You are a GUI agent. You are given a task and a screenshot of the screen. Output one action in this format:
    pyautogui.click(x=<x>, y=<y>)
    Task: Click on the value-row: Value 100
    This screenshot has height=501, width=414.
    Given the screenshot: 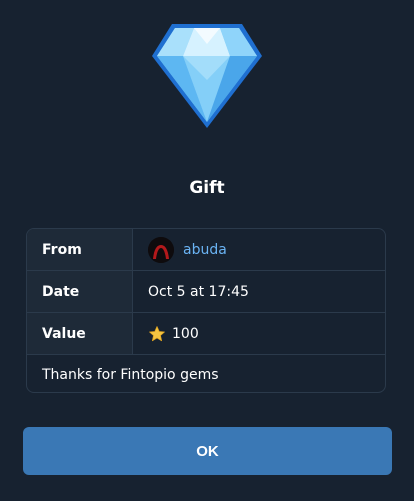 What is the action you would take?
    pyautogui.click(x=206, y=334)
    